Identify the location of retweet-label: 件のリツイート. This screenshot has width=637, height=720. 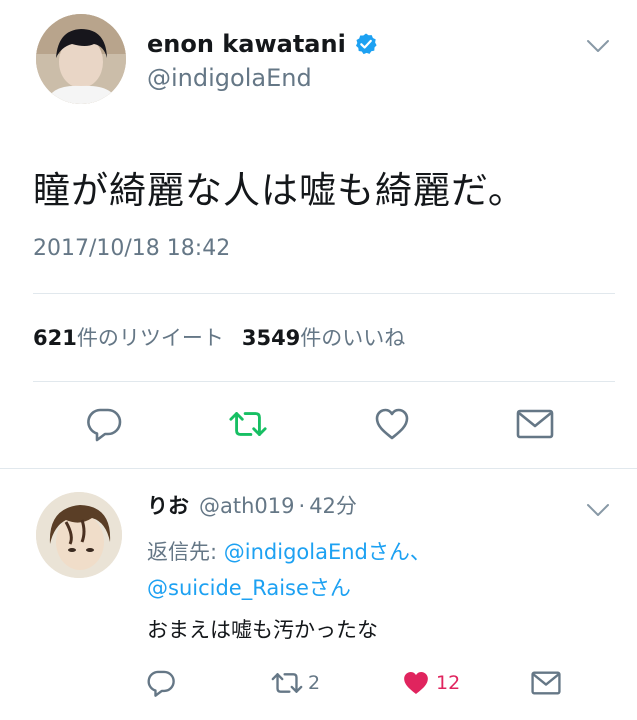
(150, 338).